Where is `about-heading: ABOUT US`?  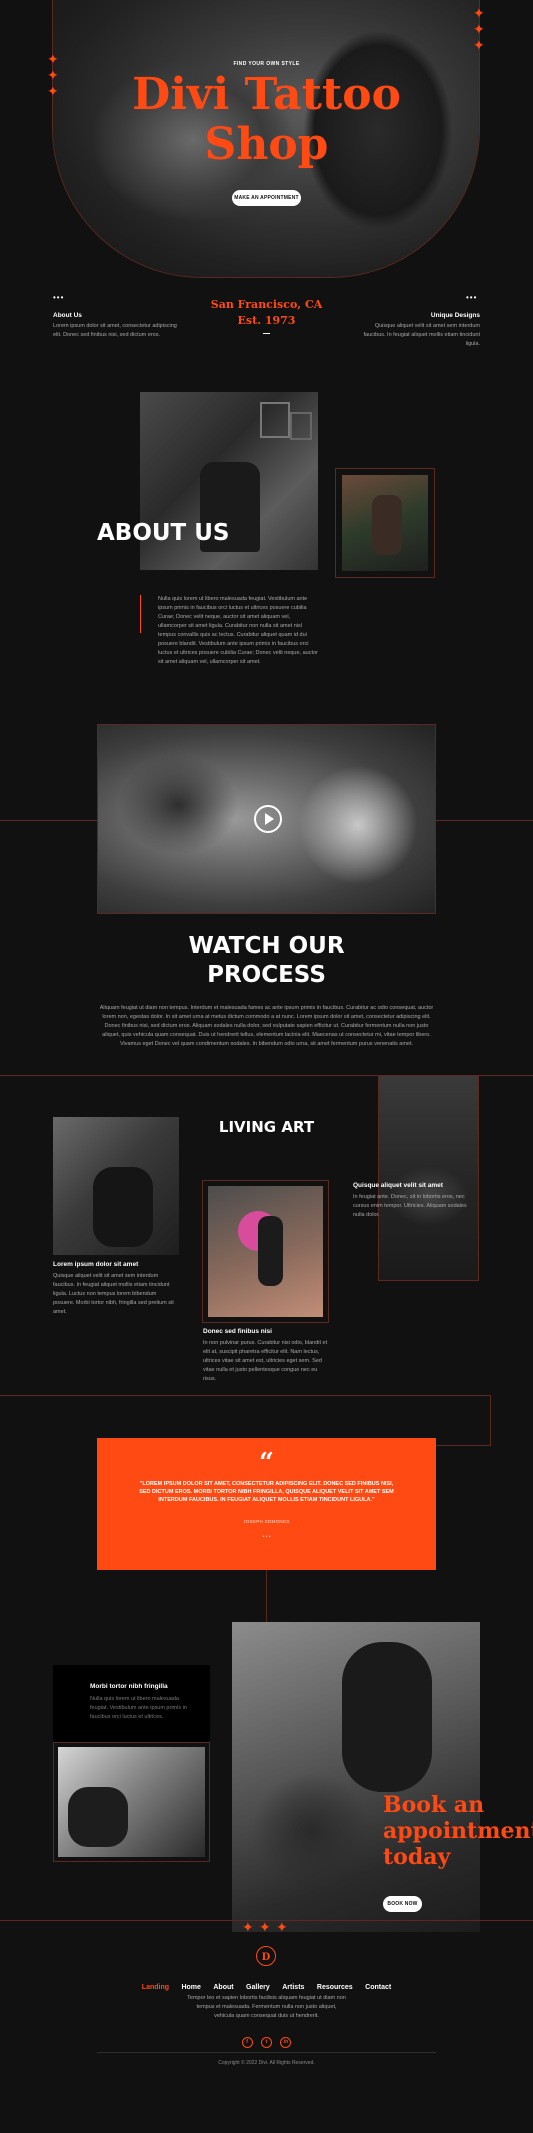
about-heading: ABOUT US is located at coordinates (163, 533).